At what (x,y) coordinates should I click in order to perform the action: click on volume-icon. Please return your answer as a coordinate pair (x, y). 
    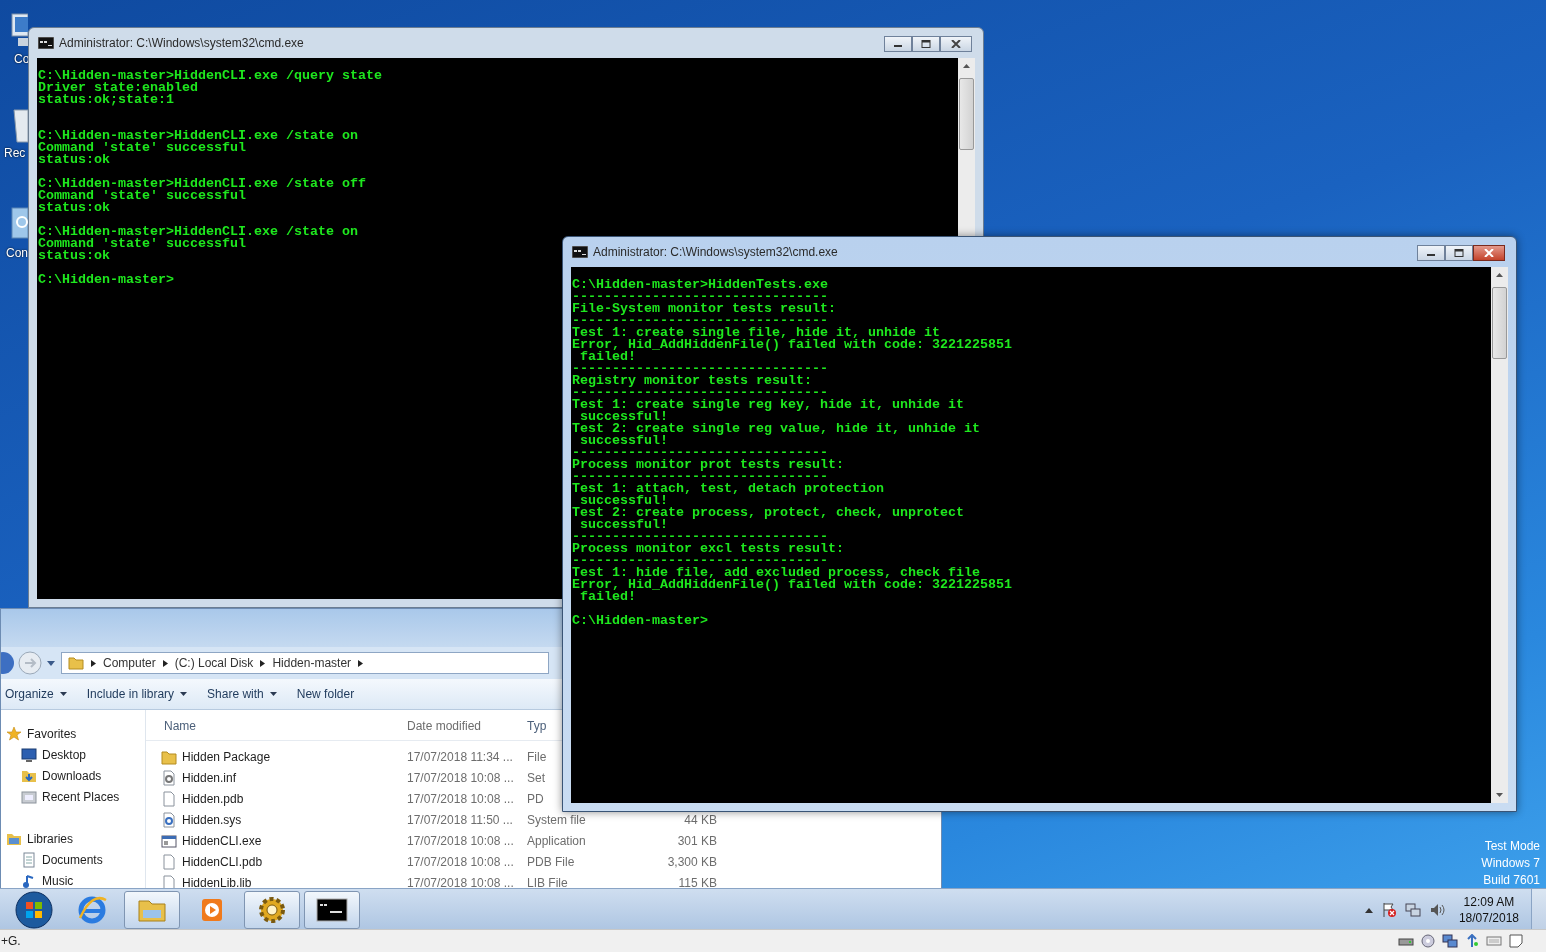
    Looking at the image, I should click on (1436, 910).